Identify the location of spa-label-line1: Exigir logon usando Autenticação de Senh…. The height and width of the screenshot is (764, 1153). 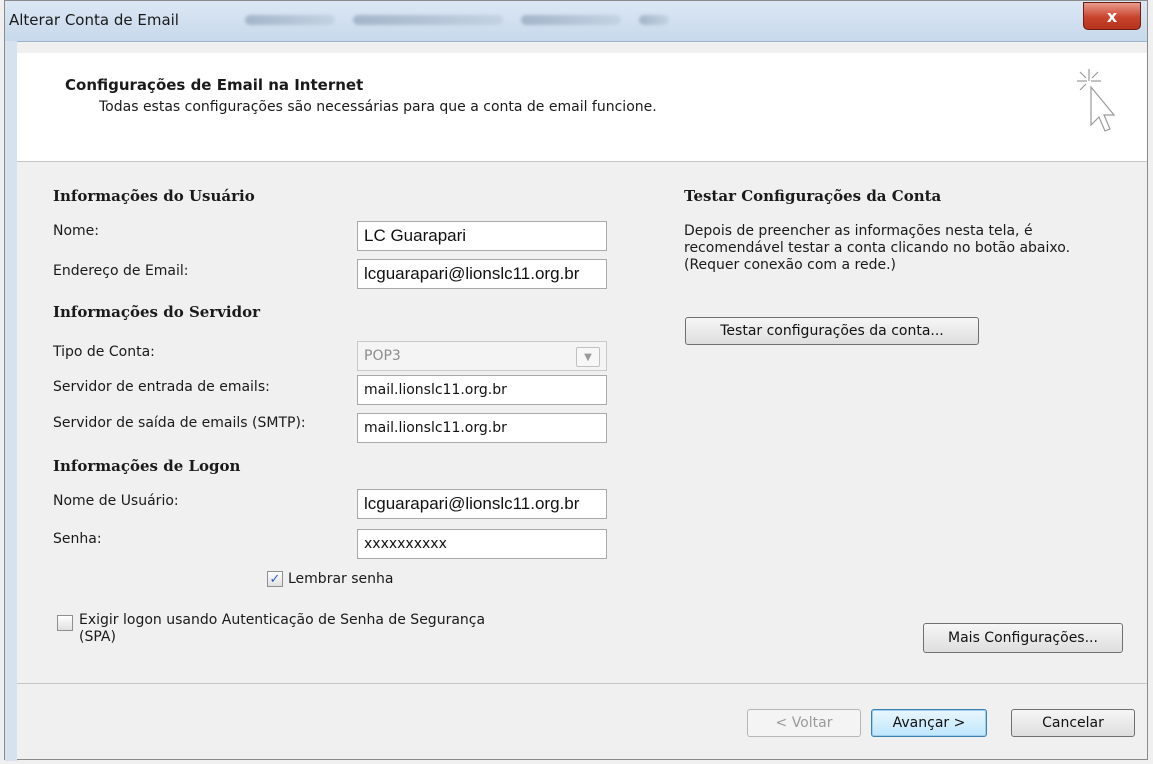
(282, 620).